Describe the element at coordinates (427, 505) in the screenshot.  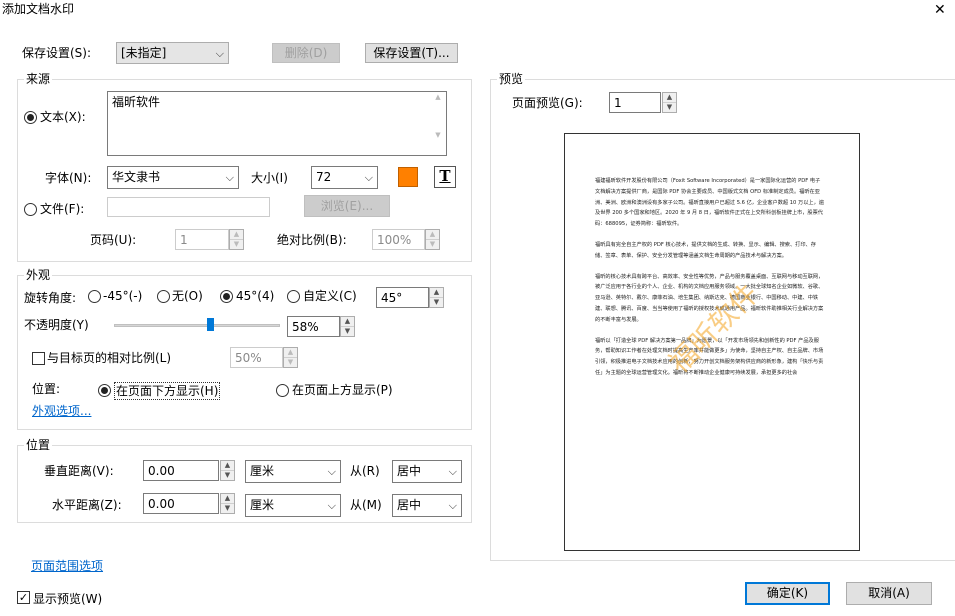
I see `horizontal-from-select: 居中 ⌵` at that location.